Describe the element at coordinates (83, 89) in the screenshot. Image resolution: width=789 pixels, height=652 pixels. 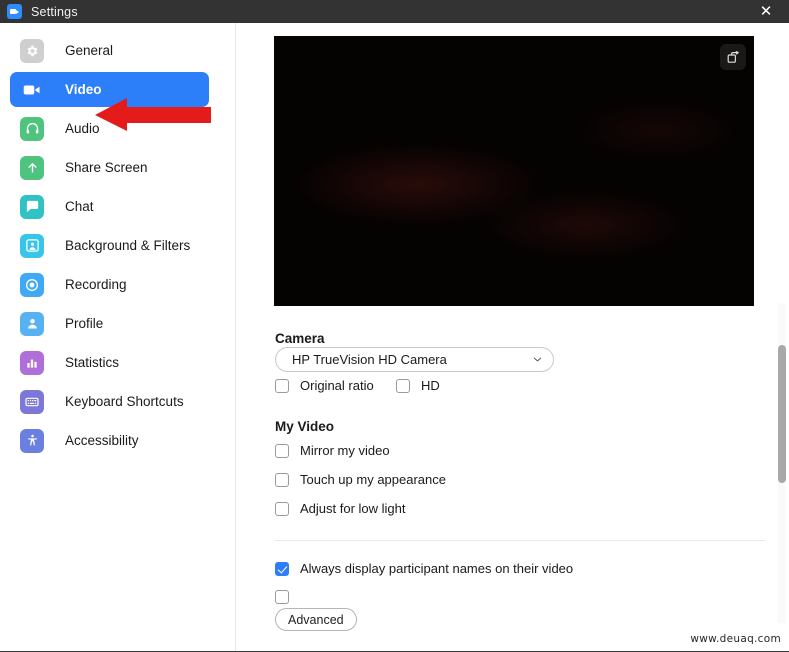
I see `sidebar-item-label: Video` at that location.